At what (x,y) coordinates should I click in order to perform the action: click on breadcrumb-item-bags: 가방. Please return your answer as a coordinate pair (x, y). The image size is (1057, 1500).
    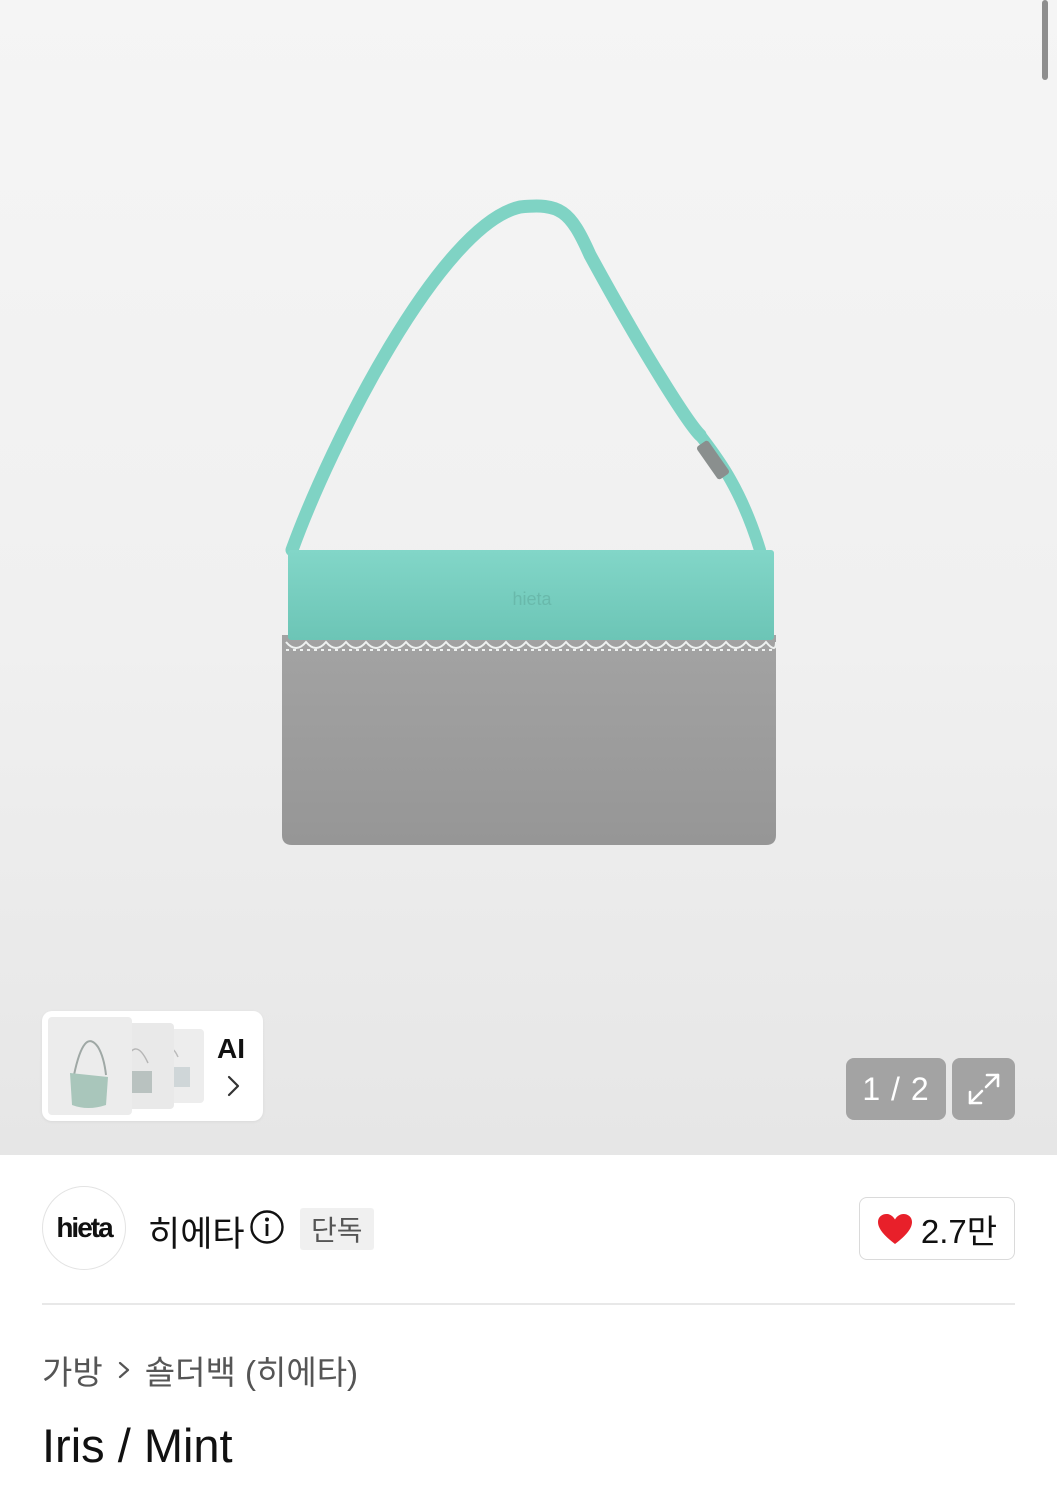
    Looking at the image, I should click on (72, 1370).